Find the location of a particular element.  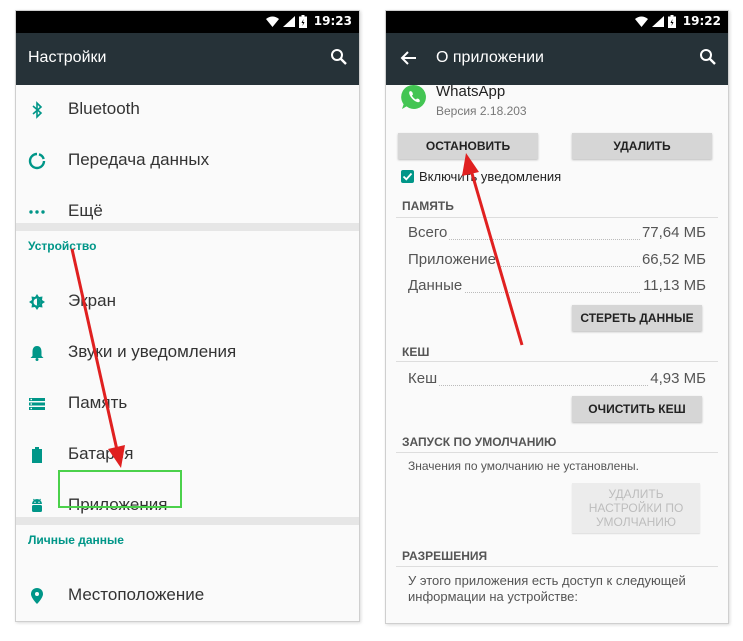

location-icon is located at coordinates (37, 596).